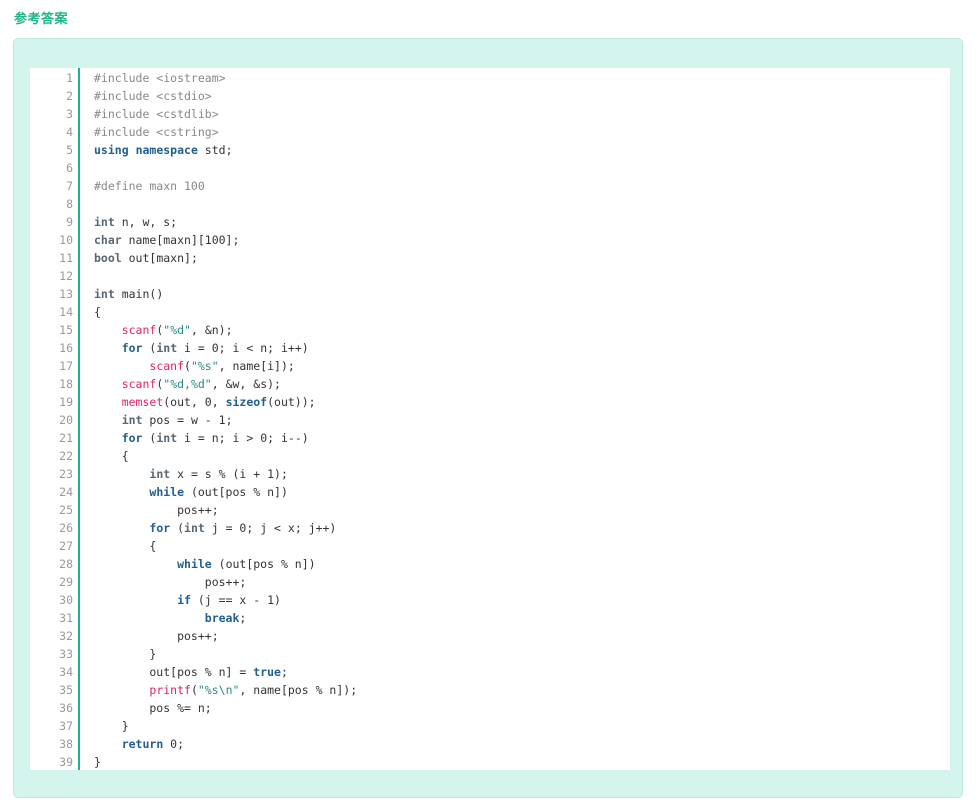 The width and height of the screenshot is (978, 808). I want to click on line-code: #include <iostream>, so click(160, 78).